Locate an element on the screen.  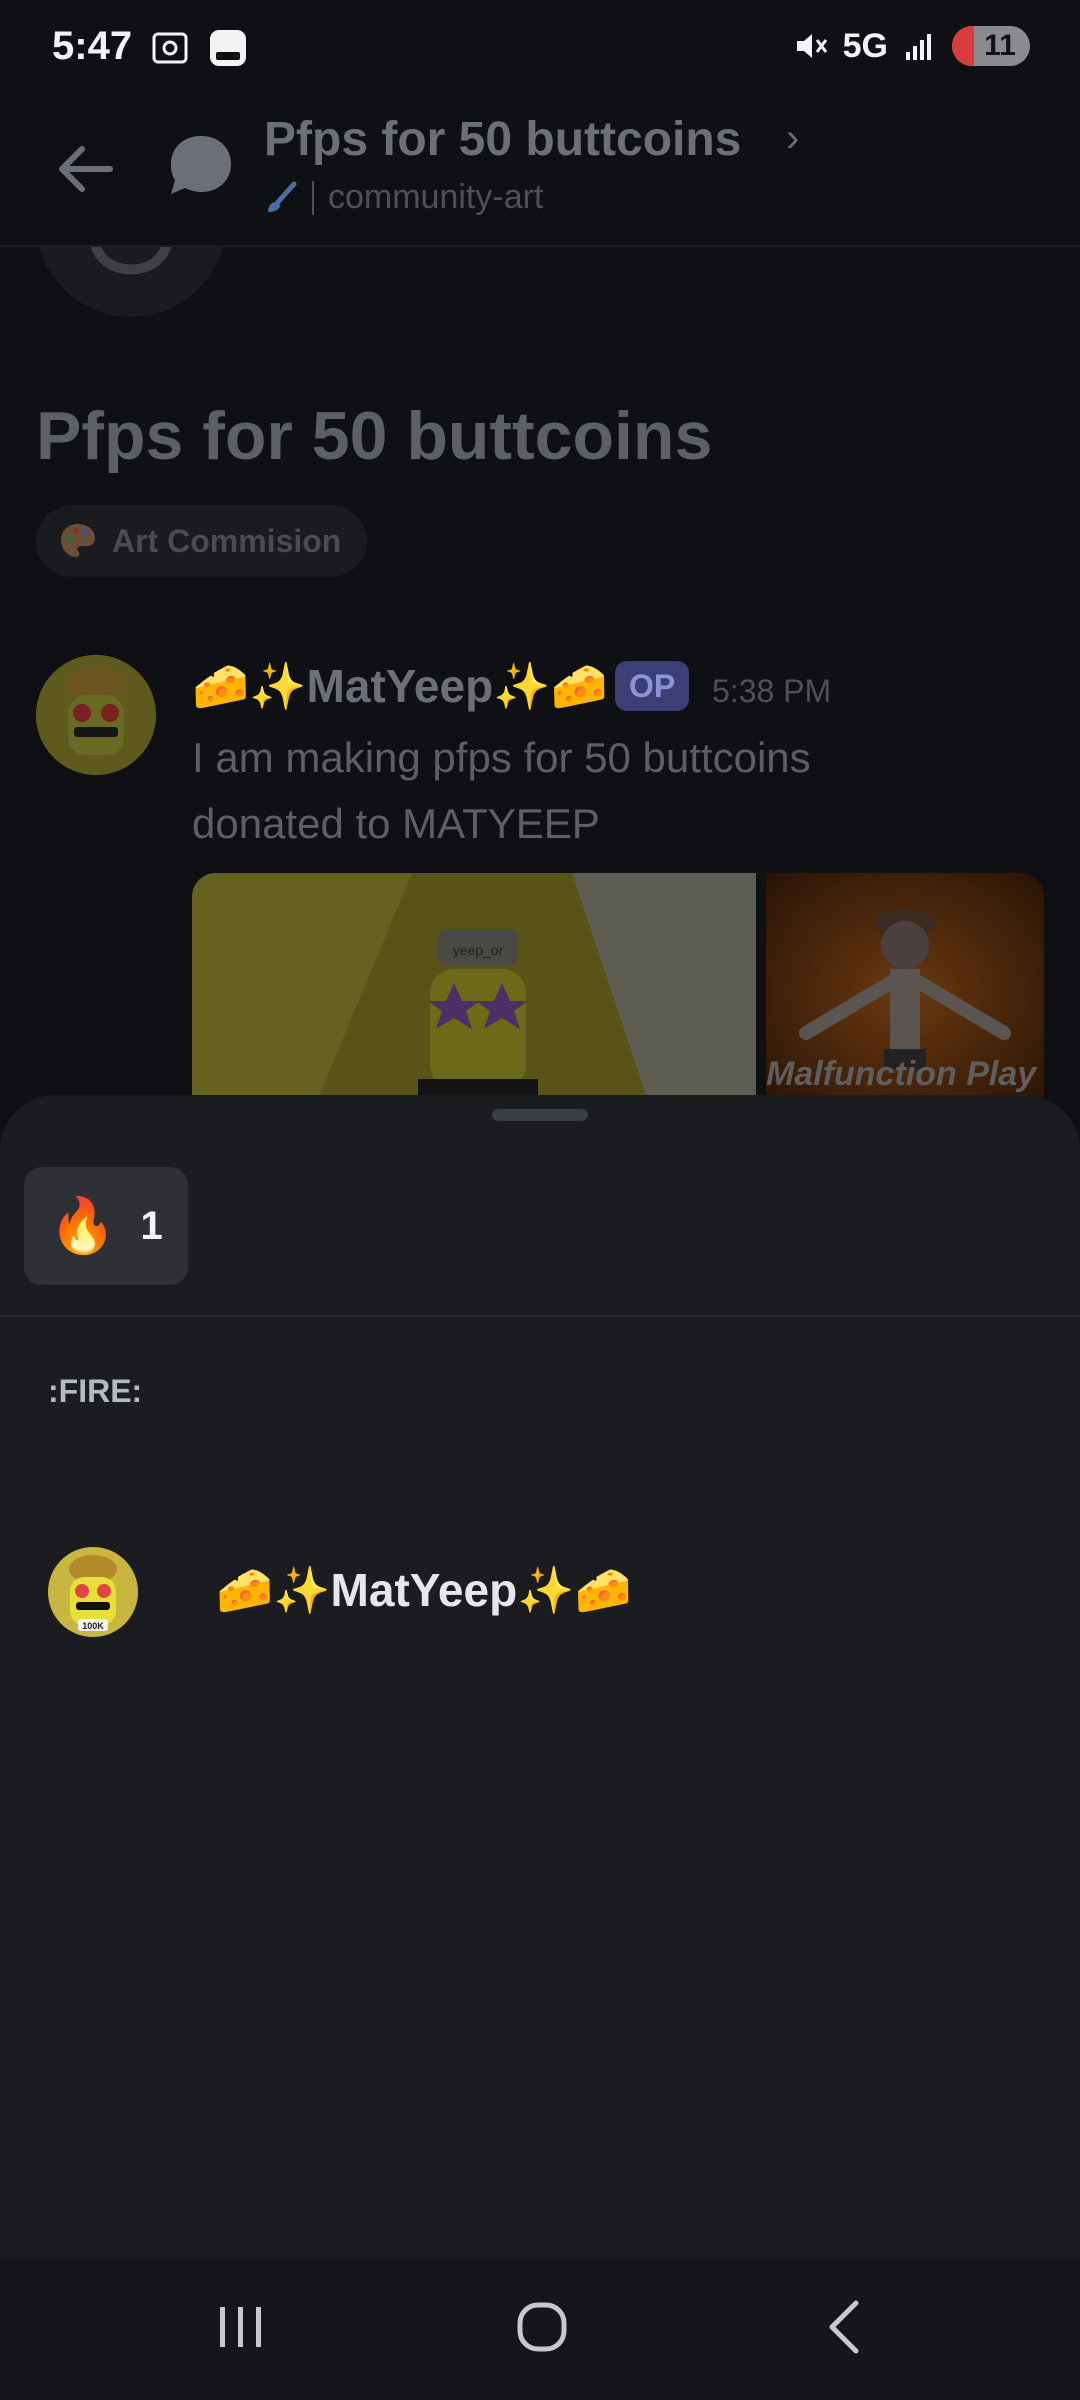
op-badge: OP is located at coordinates (652, 686).